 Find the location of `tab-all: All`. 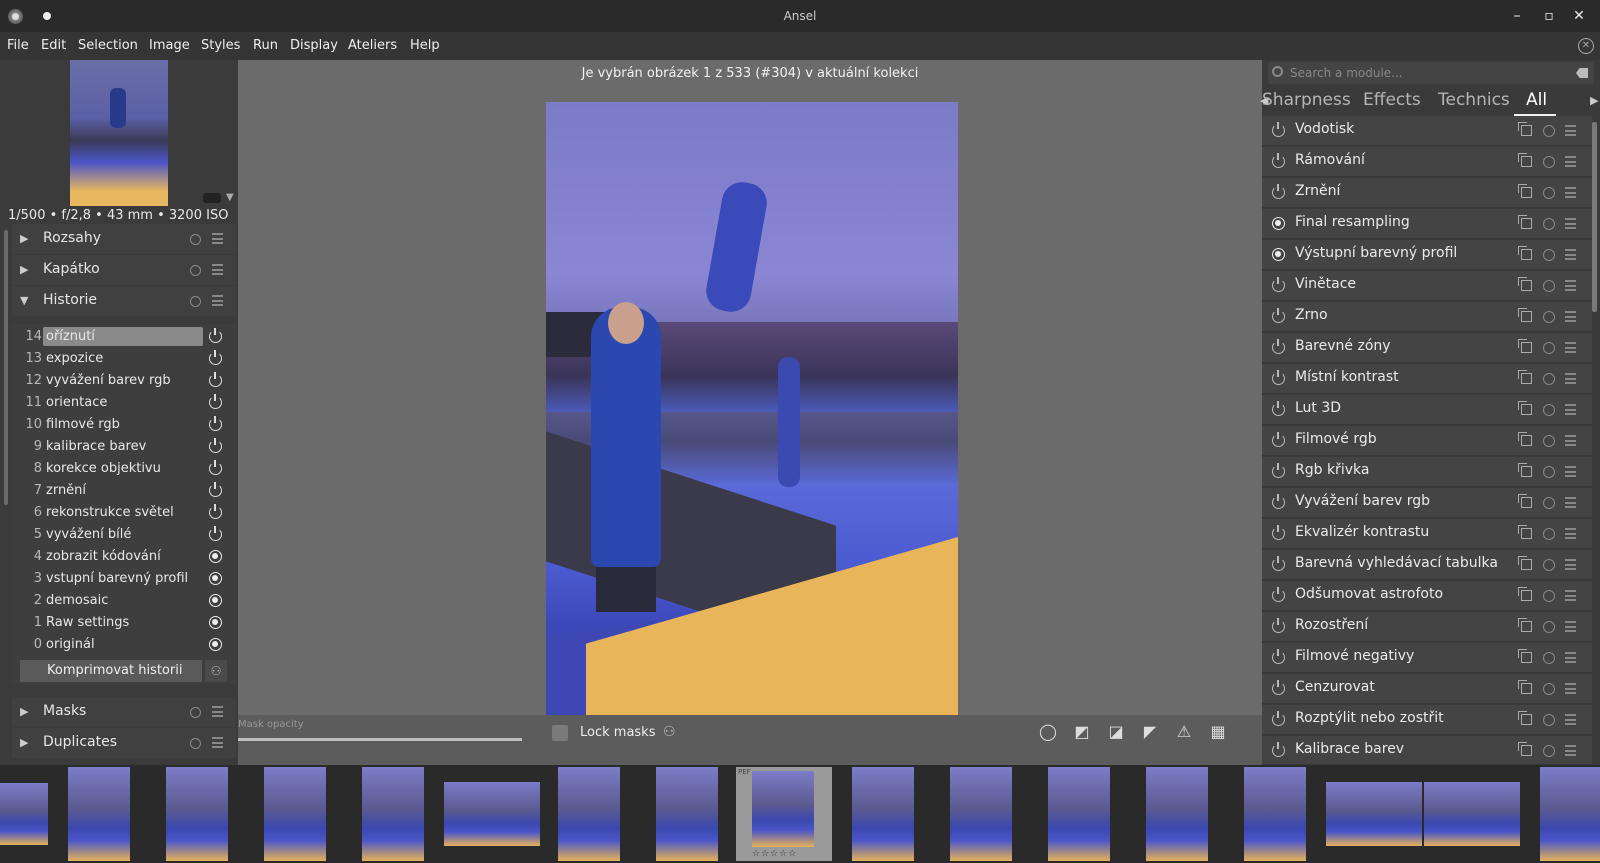

tab-all: All is located at coordinates (1536, 100).